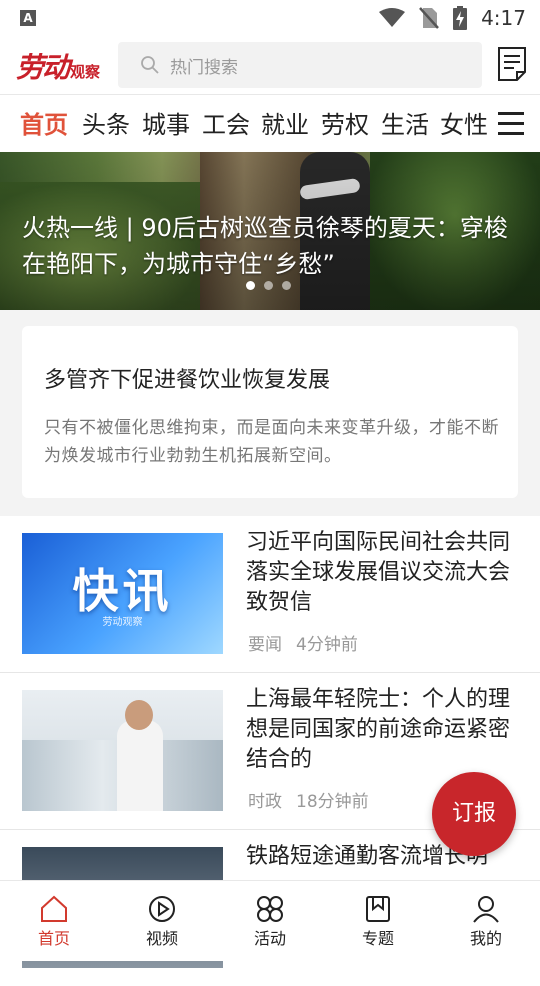 The height and width of the screenshot is (986, 540). Describe the element at coordinates (122, 750) in the screenshot. I see `news-thumbnail` at that location.